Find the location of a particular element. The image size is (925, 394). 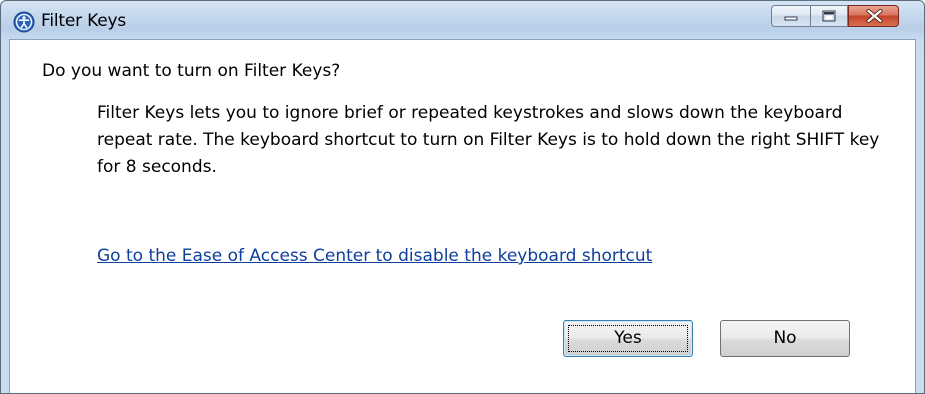

minimize-button is located at coordinates (791, 16).